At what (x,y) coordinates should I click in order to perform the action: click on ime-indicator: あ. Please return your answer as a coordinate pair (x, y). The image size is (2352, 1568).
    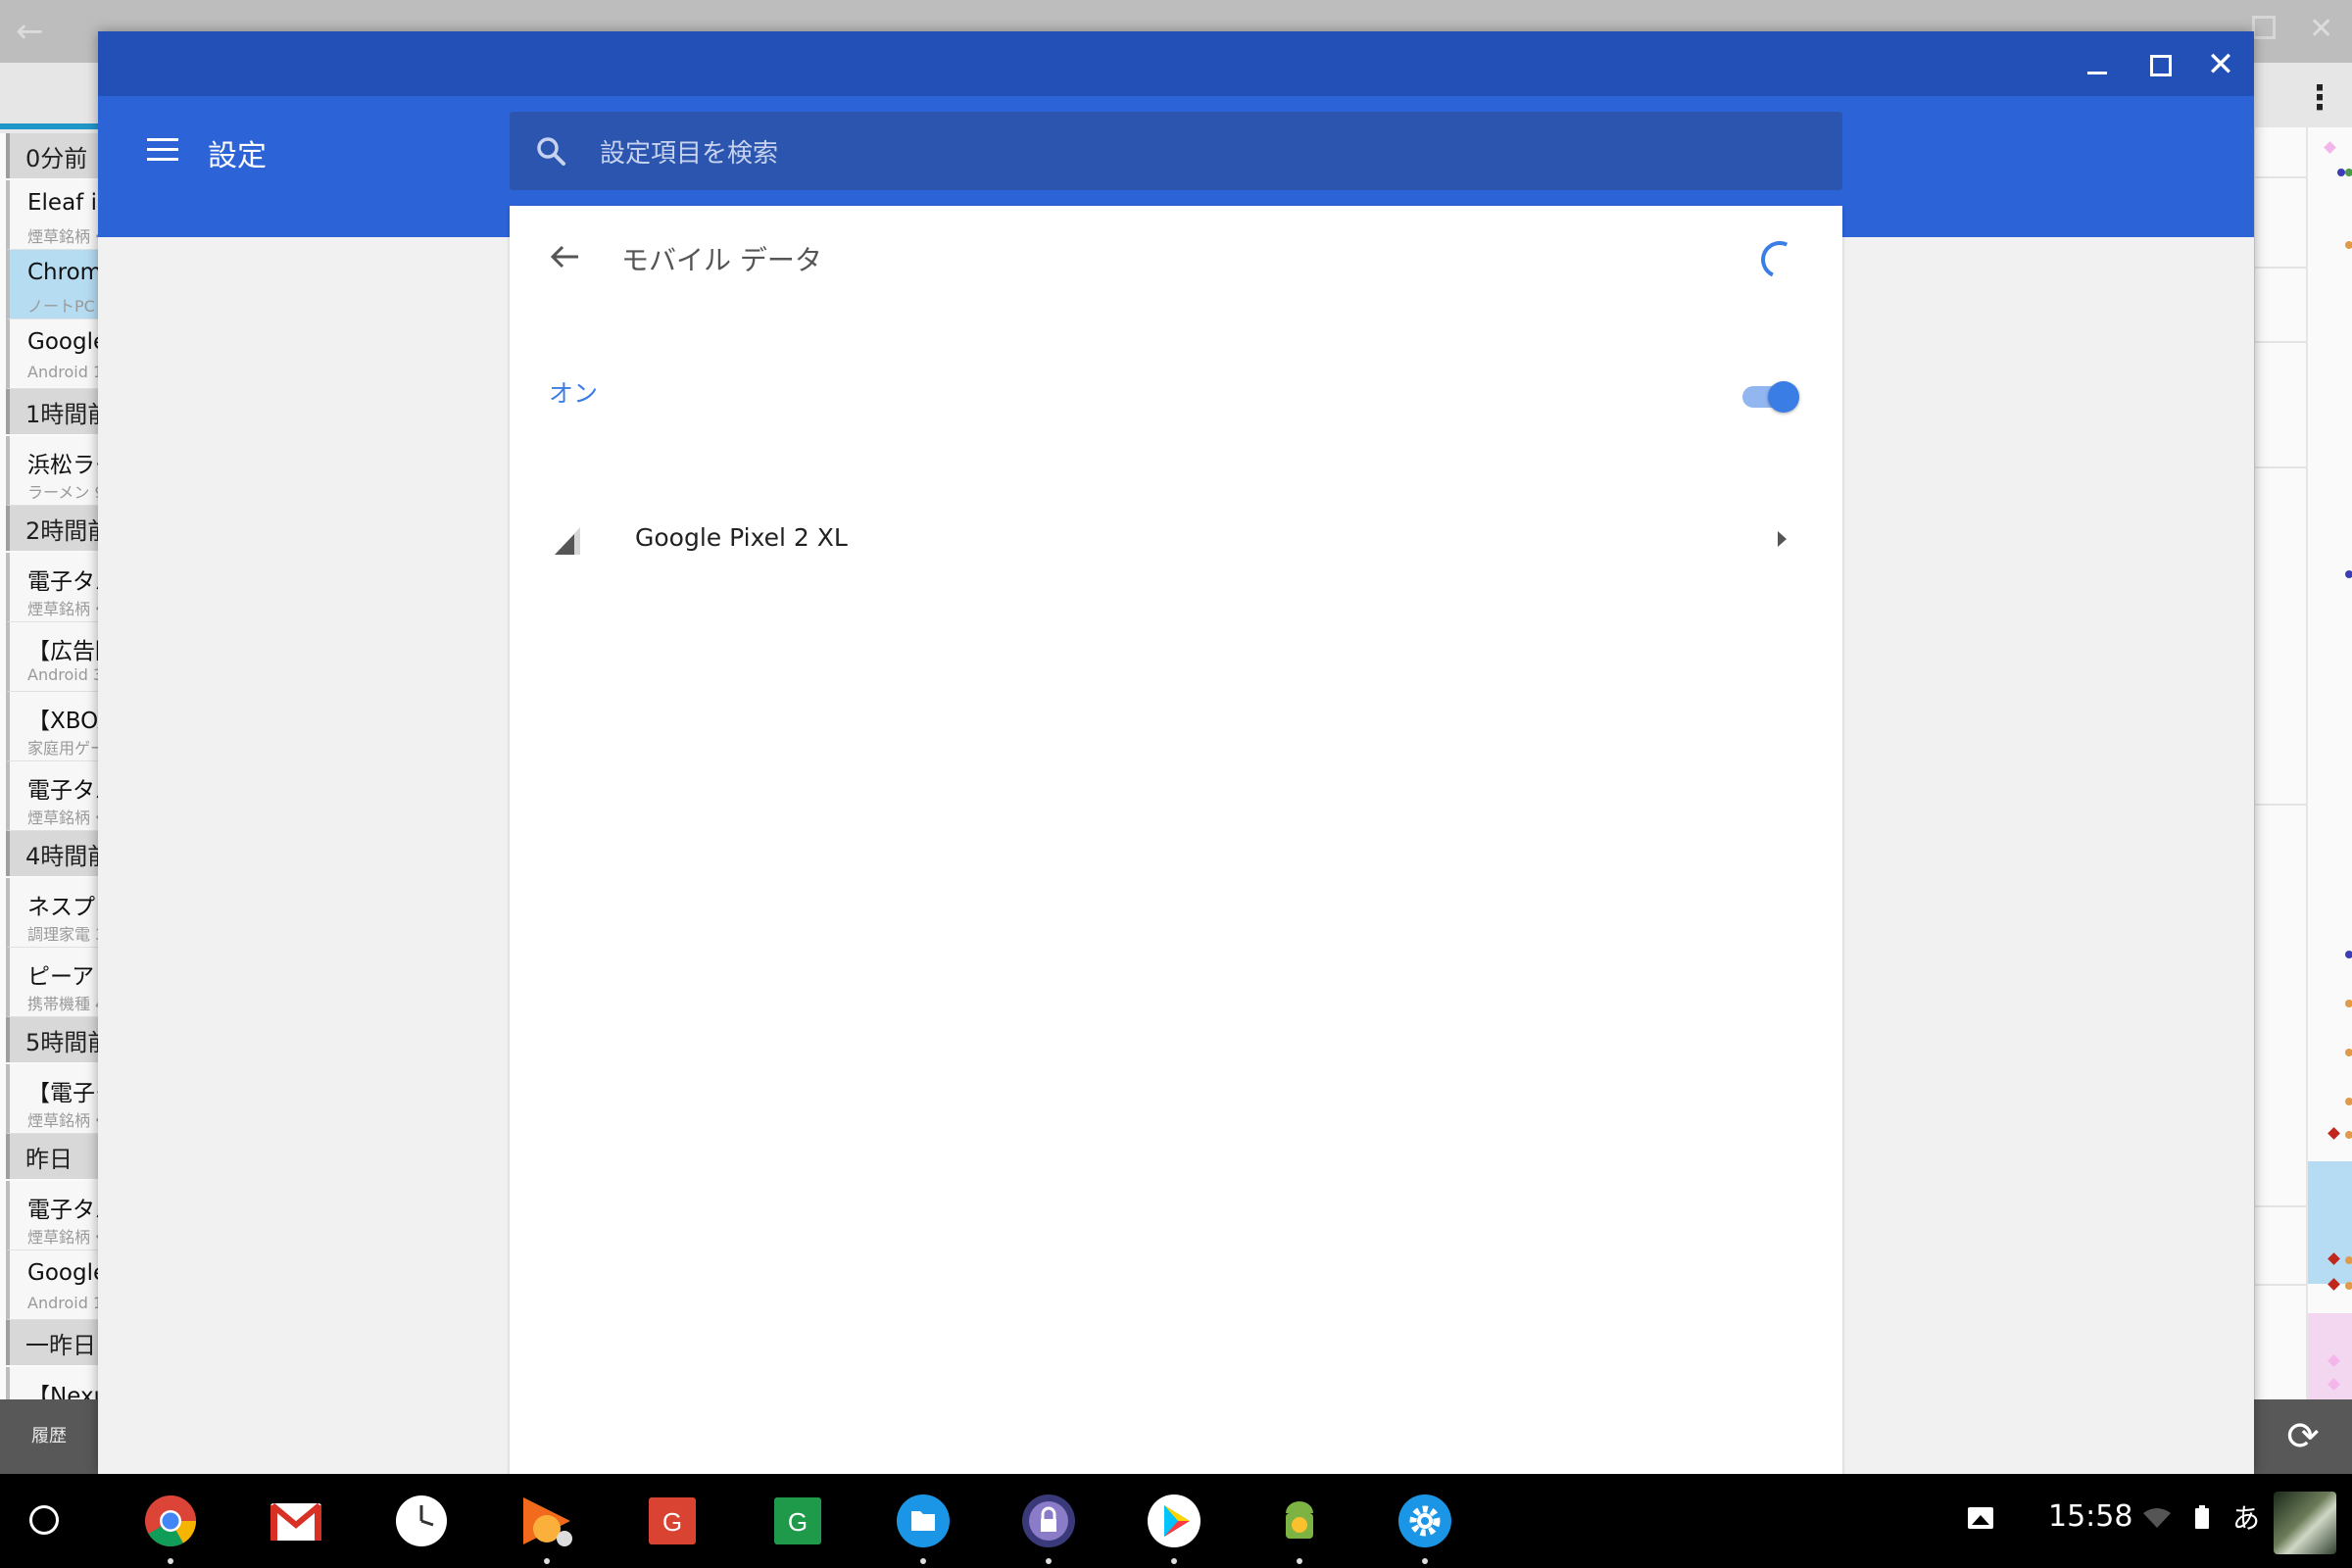
    Looking at the image, I should click on (2246, 1517).